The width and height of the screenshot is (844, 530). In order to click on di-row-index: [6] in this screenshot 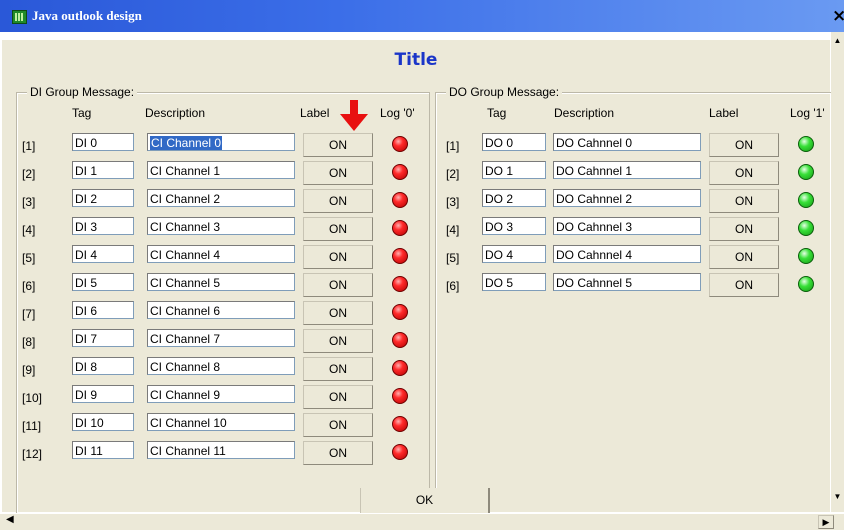, I will do `click(29, 286)`.